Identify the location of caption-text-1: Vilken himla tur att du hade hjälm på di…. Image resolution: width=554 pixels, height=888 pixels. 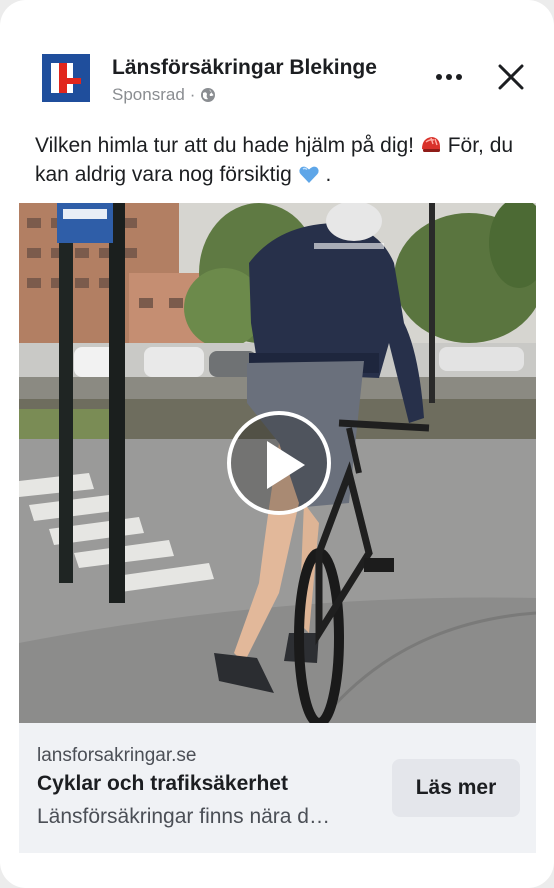
(227, 145).